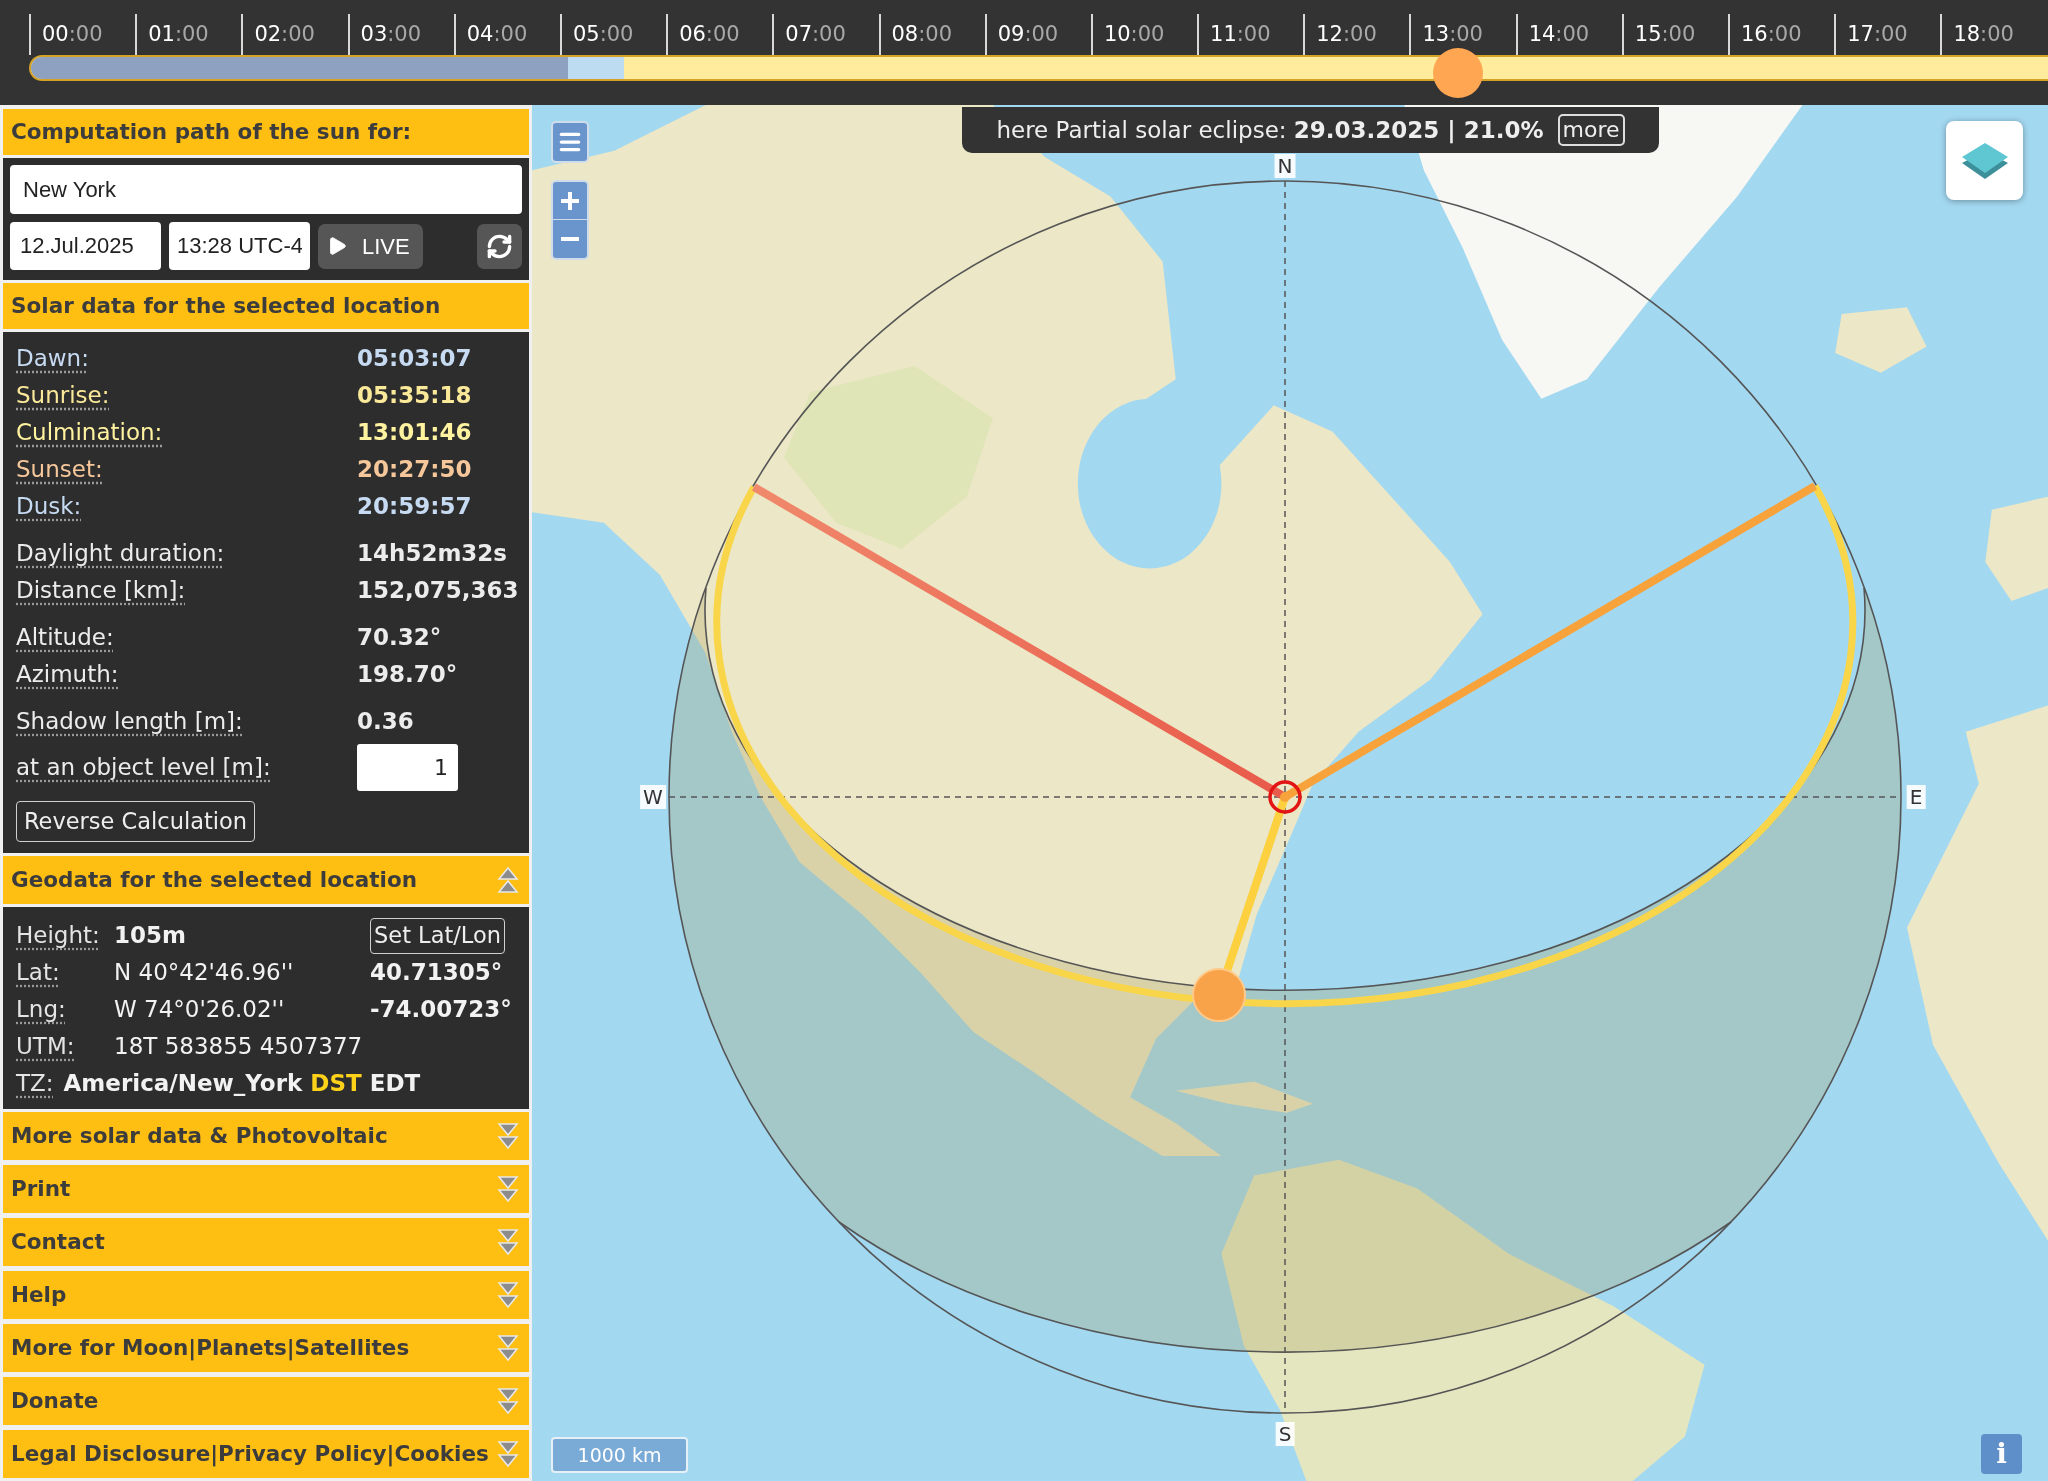 The height and width of the screenshot is (1481, 2048). I want to click on section-toggle: More for Moon|Planets|Satellites, so click(266, 1348).